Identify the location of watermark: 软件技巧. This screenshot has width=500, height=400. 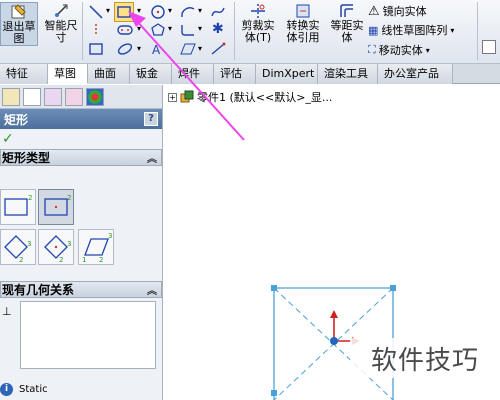
(425, 358).